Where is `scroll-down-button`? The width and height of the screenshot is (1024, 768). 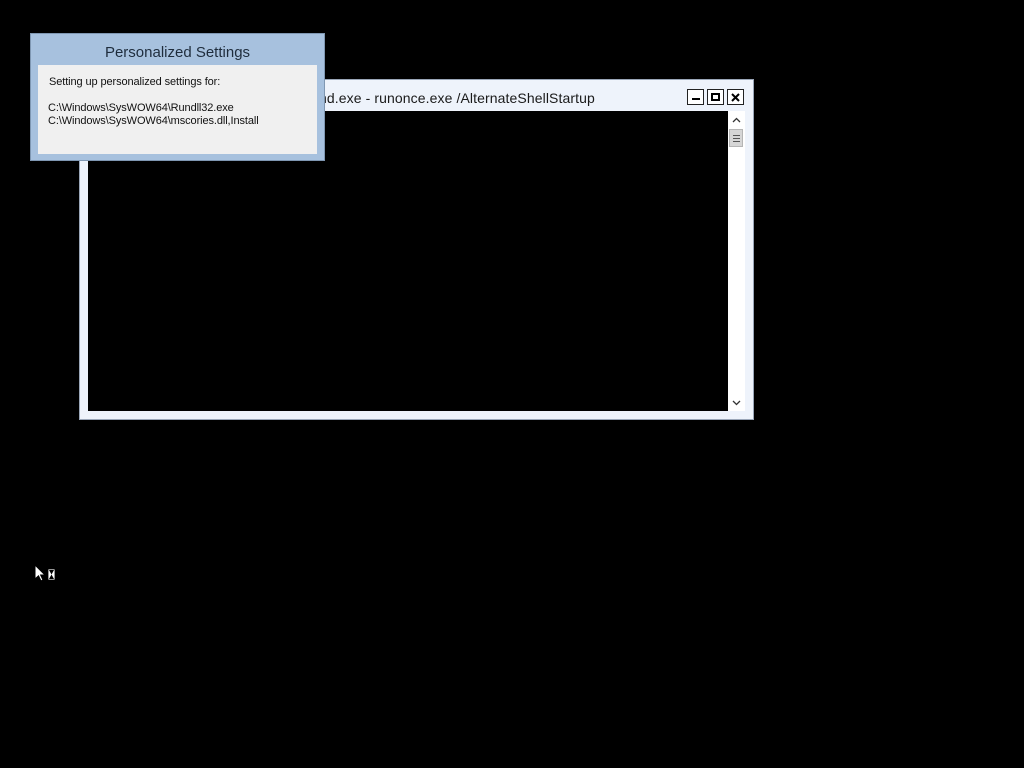 scroll-down-button is located at coordinates (736, 402).